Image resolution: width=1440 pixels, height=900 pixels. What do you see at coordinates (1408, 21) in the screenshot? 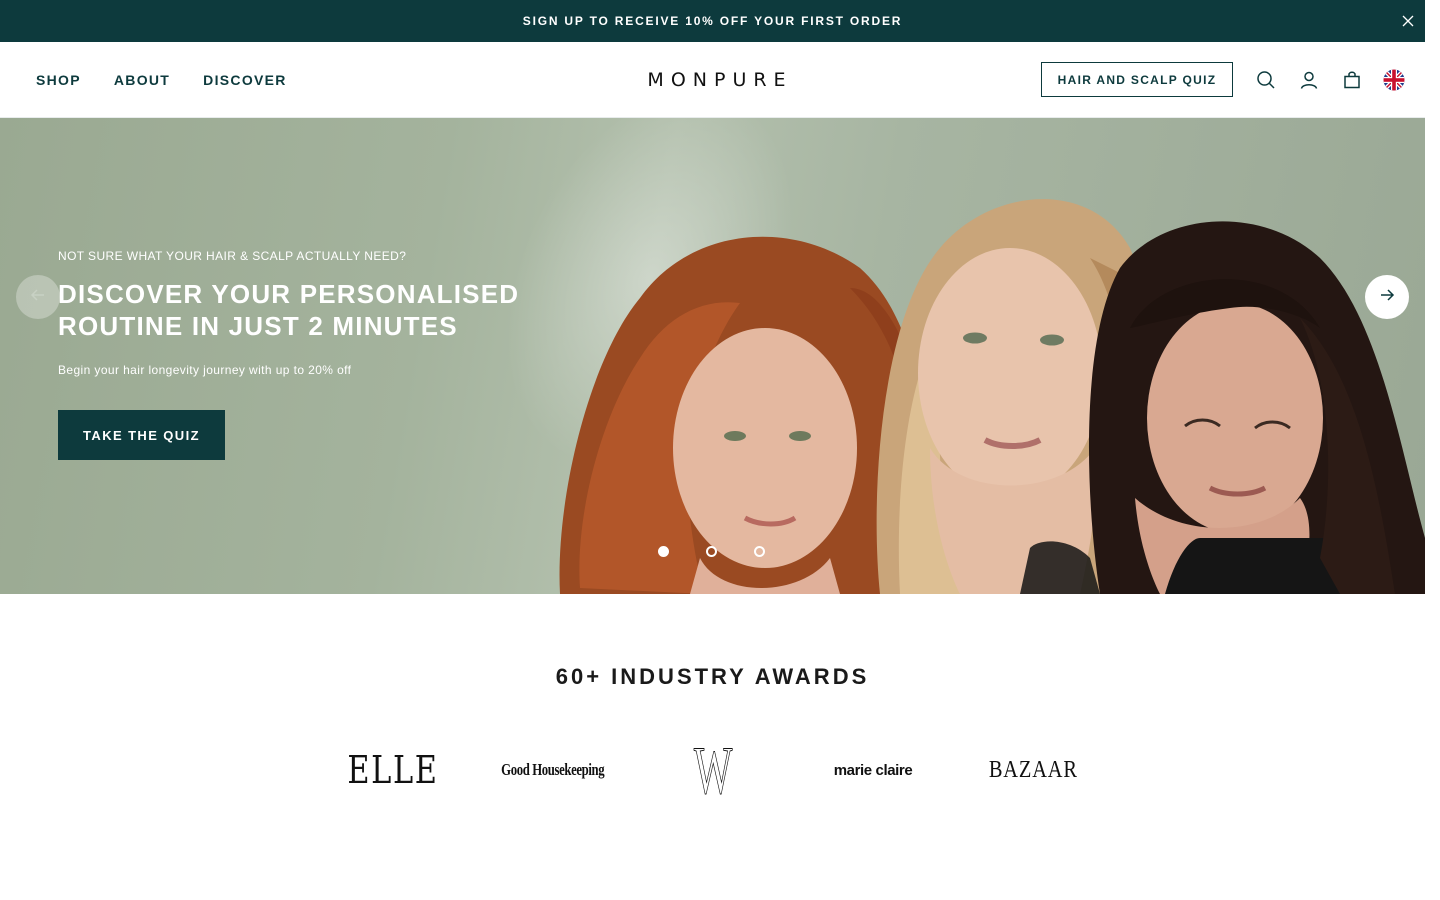
I see `close-icon` at bounding box center [1408, 21].